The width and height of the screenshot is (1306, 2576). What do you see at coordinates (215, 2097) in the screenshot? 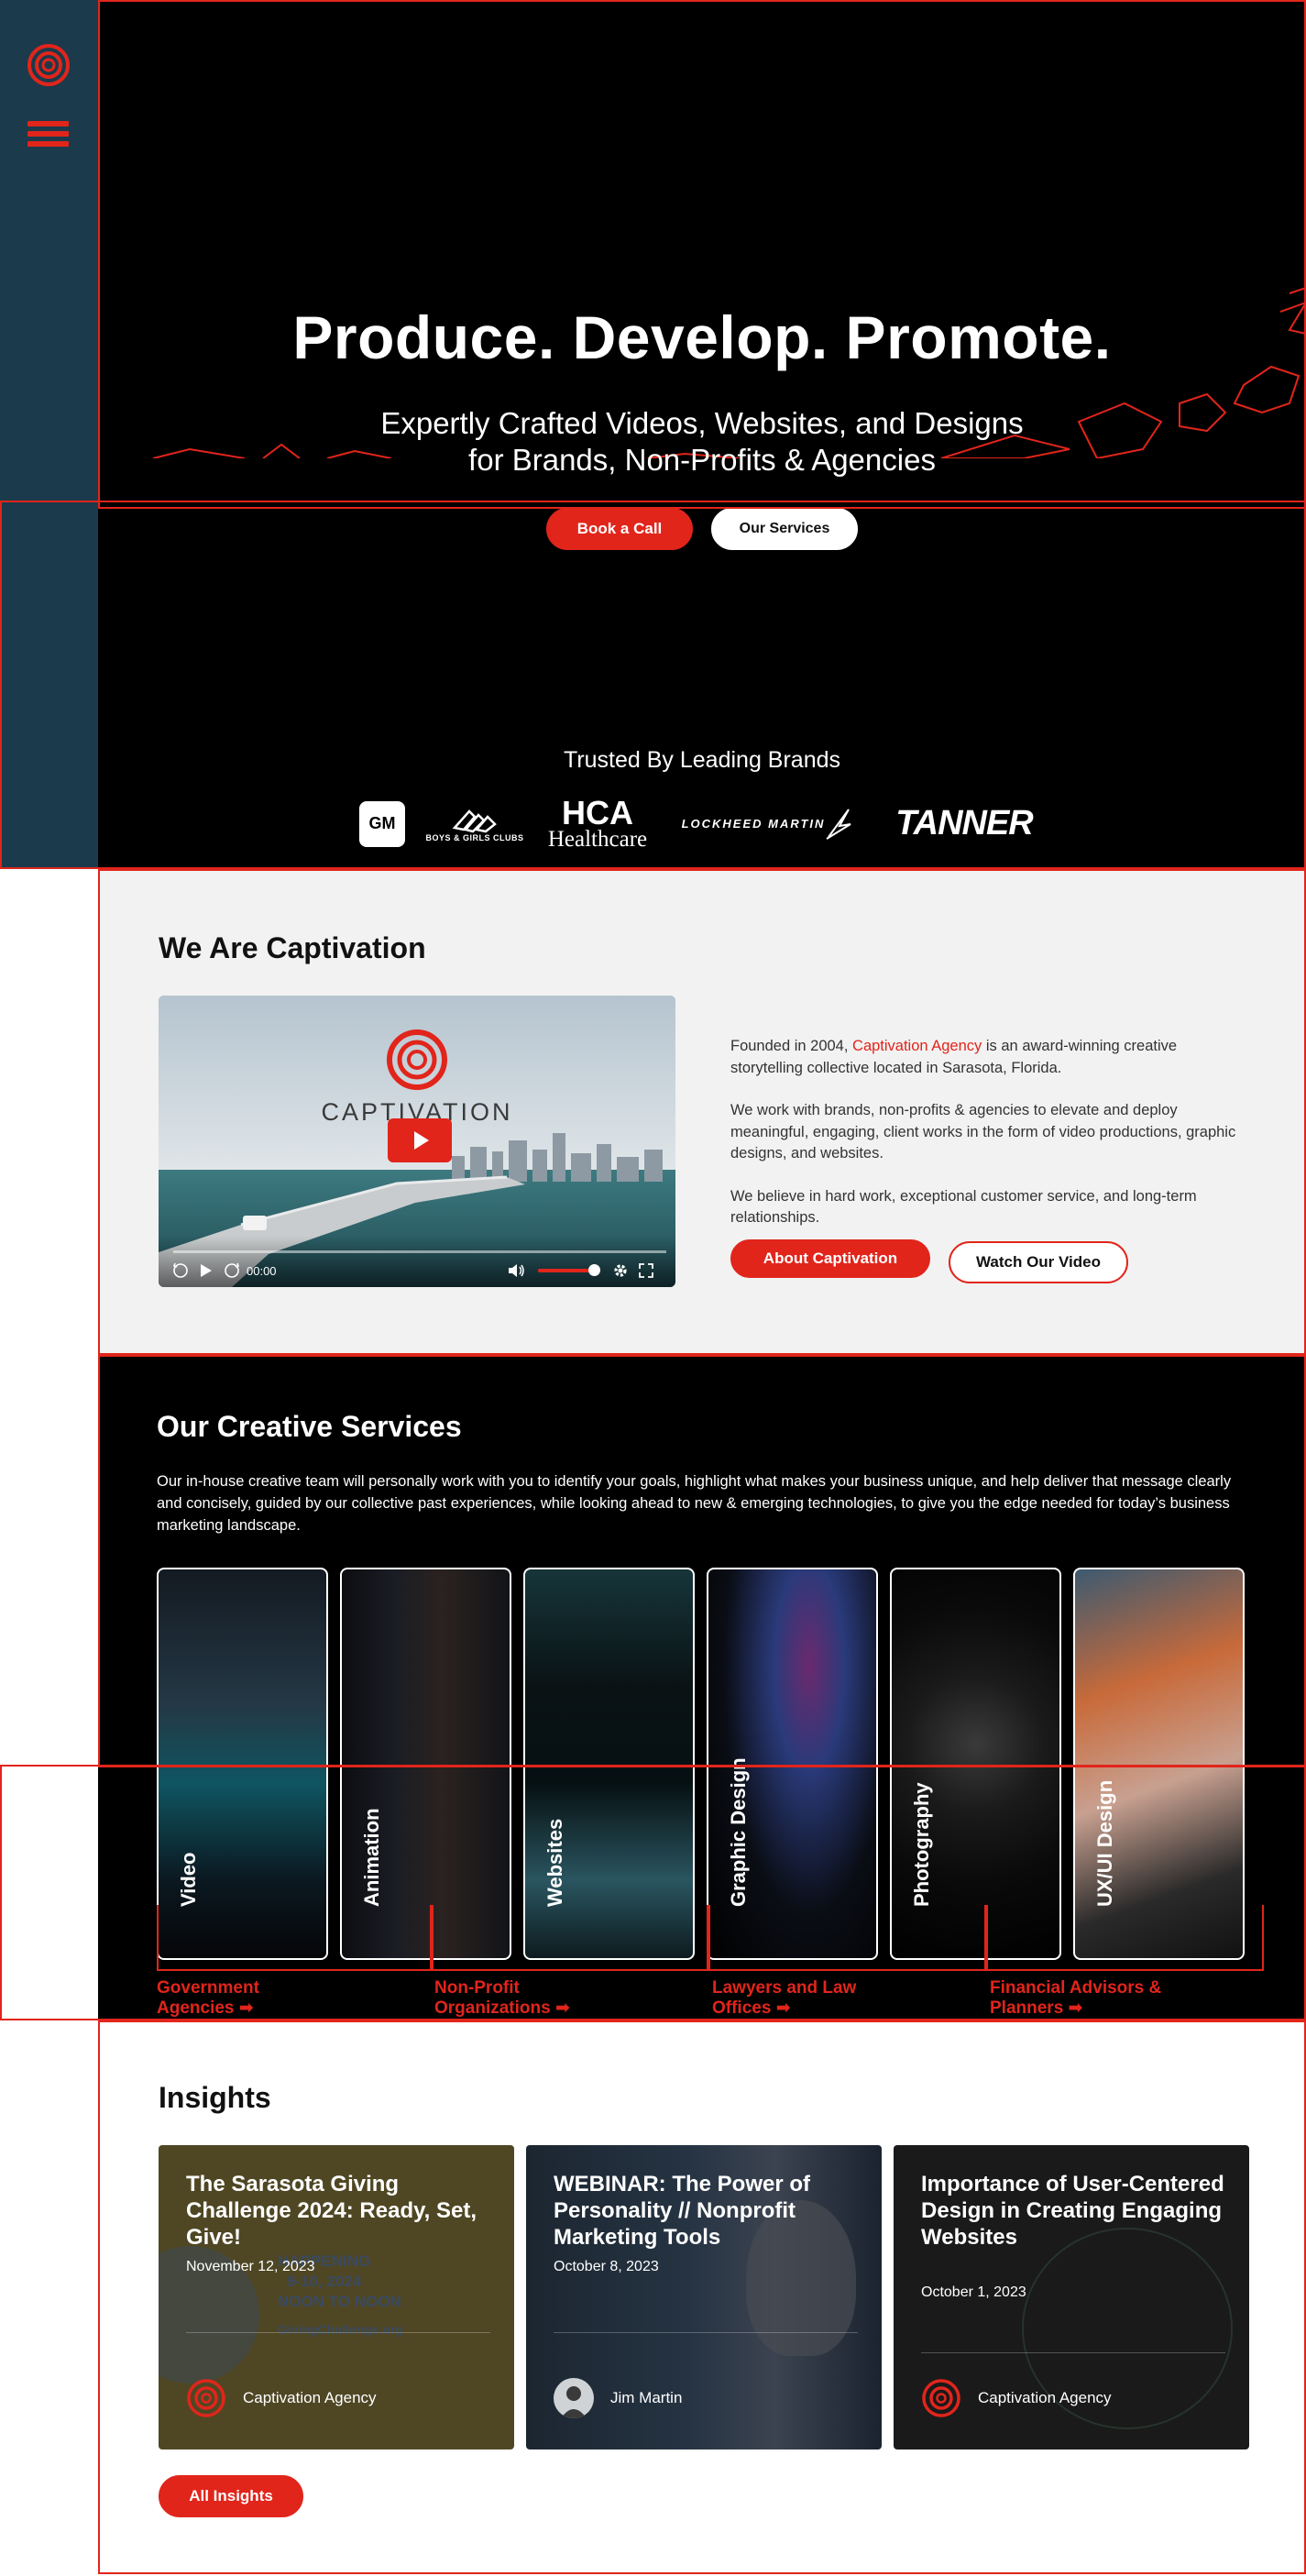
I see `insights-title: Insights` at bounding box center [215, 2097].